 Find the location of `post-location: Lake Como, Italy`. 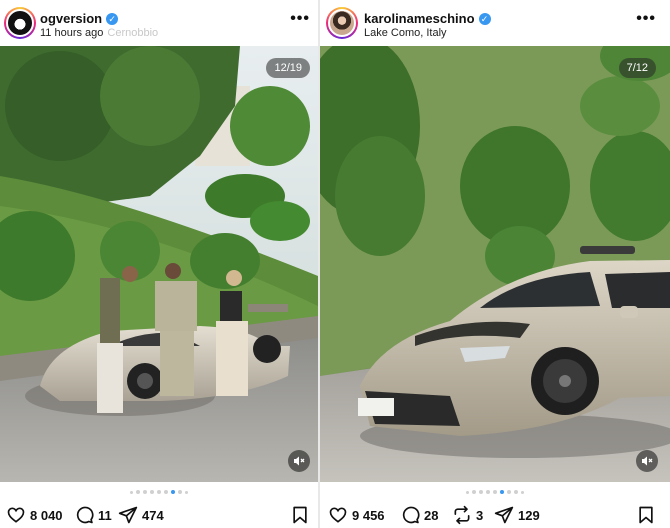

post-location: Lake Como, Italy is located at coordinates (405, 33).